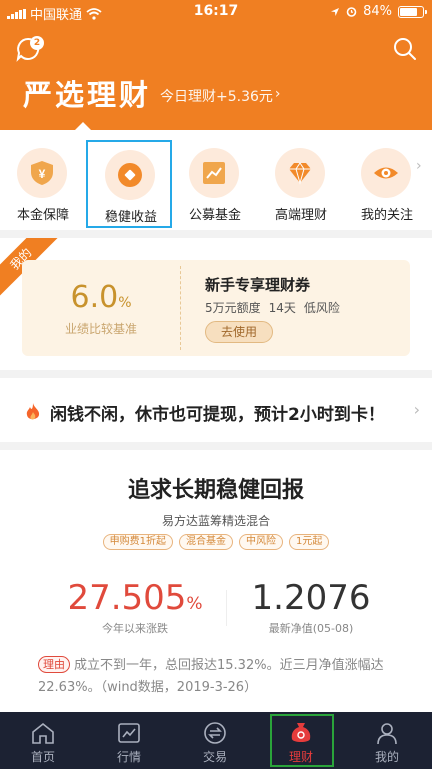 The height and width of the screenshot is (769, 432). What do you see at coordinates (216, 97) in the screenshot?
I see `today-earnings: 今日理财+5.36元` at bounding box center [216, 97].